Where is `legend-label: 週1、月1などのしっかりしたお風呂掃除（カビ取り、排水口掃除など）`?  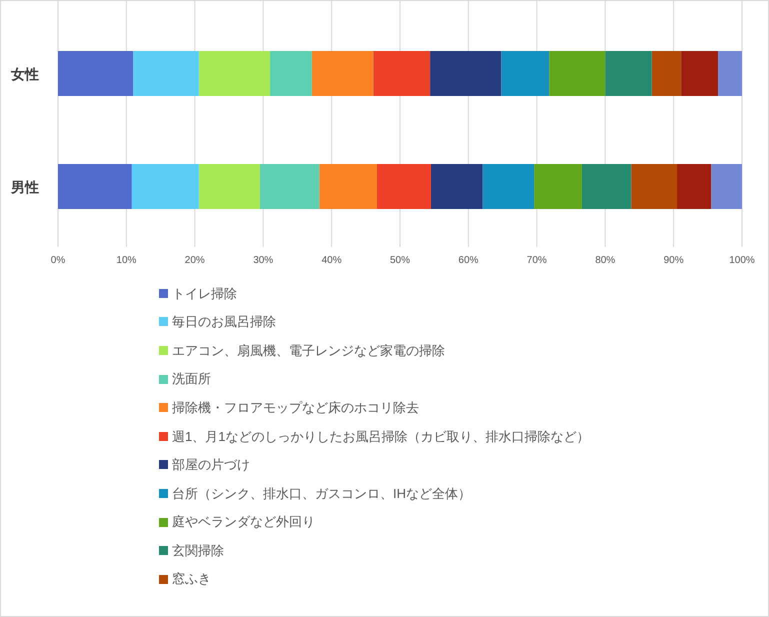 legend-label: 週1、月1などのしっかりしたお風呂掃除（カビ取り、排水口掃除など） is located at coordinates (381, 437).